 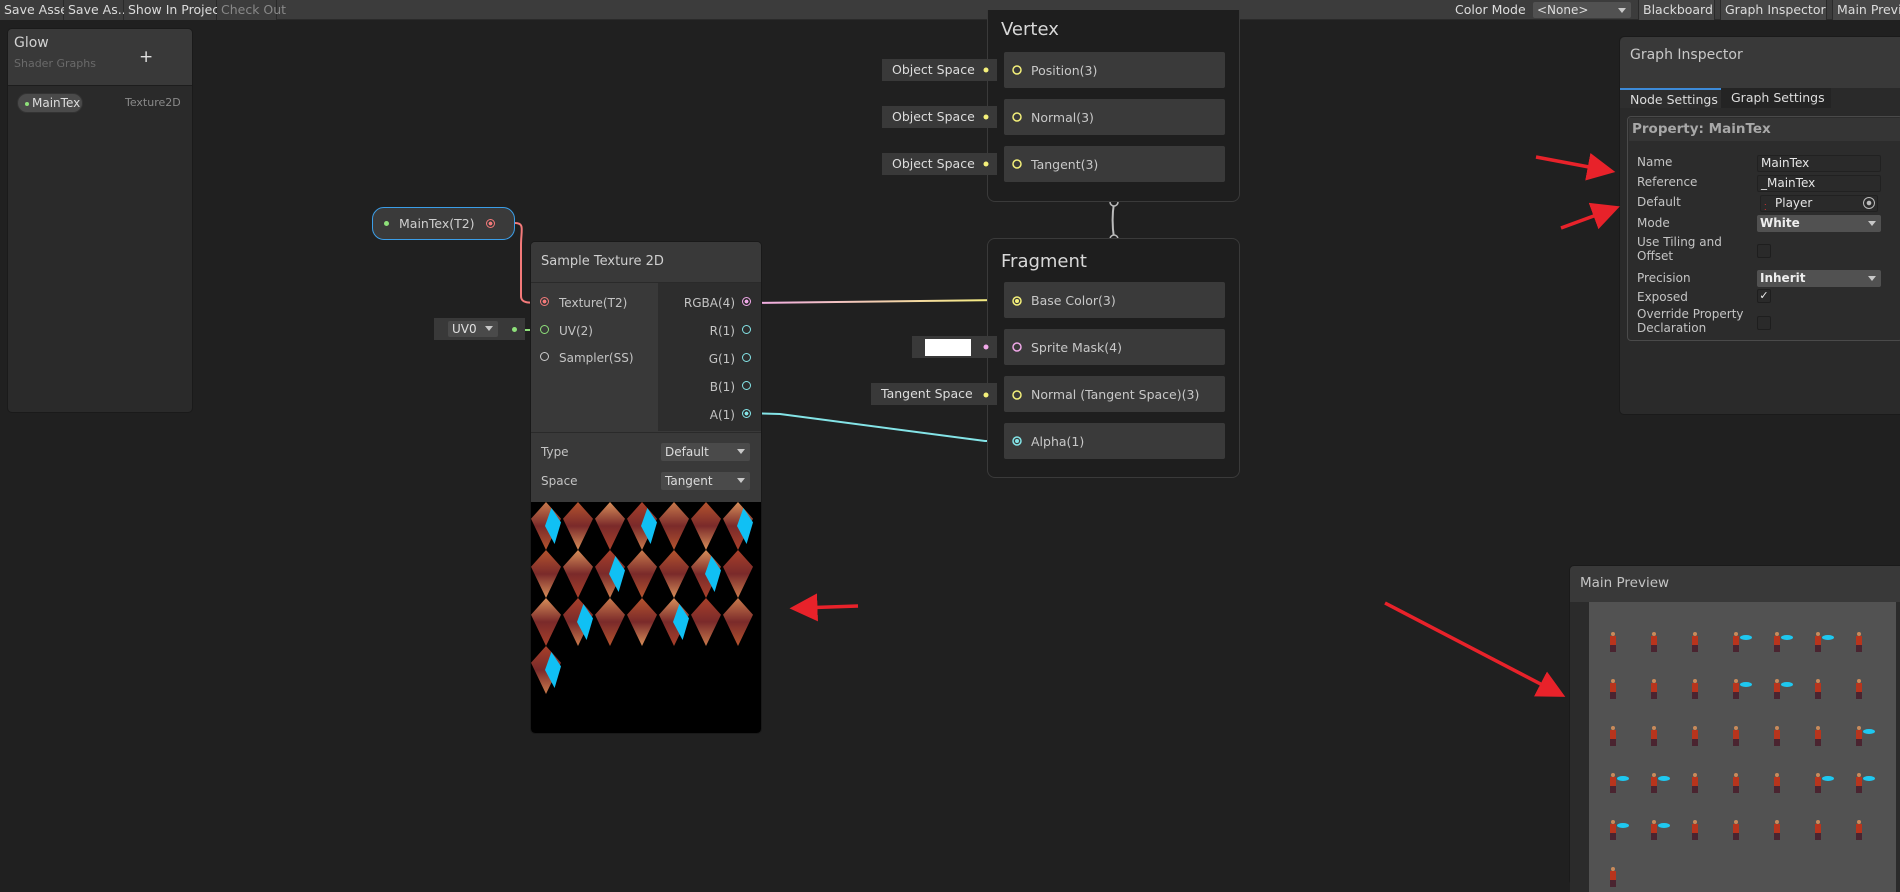 I want to click on default-texture-field: ⁚ Player, so click(x=1819, y=203).